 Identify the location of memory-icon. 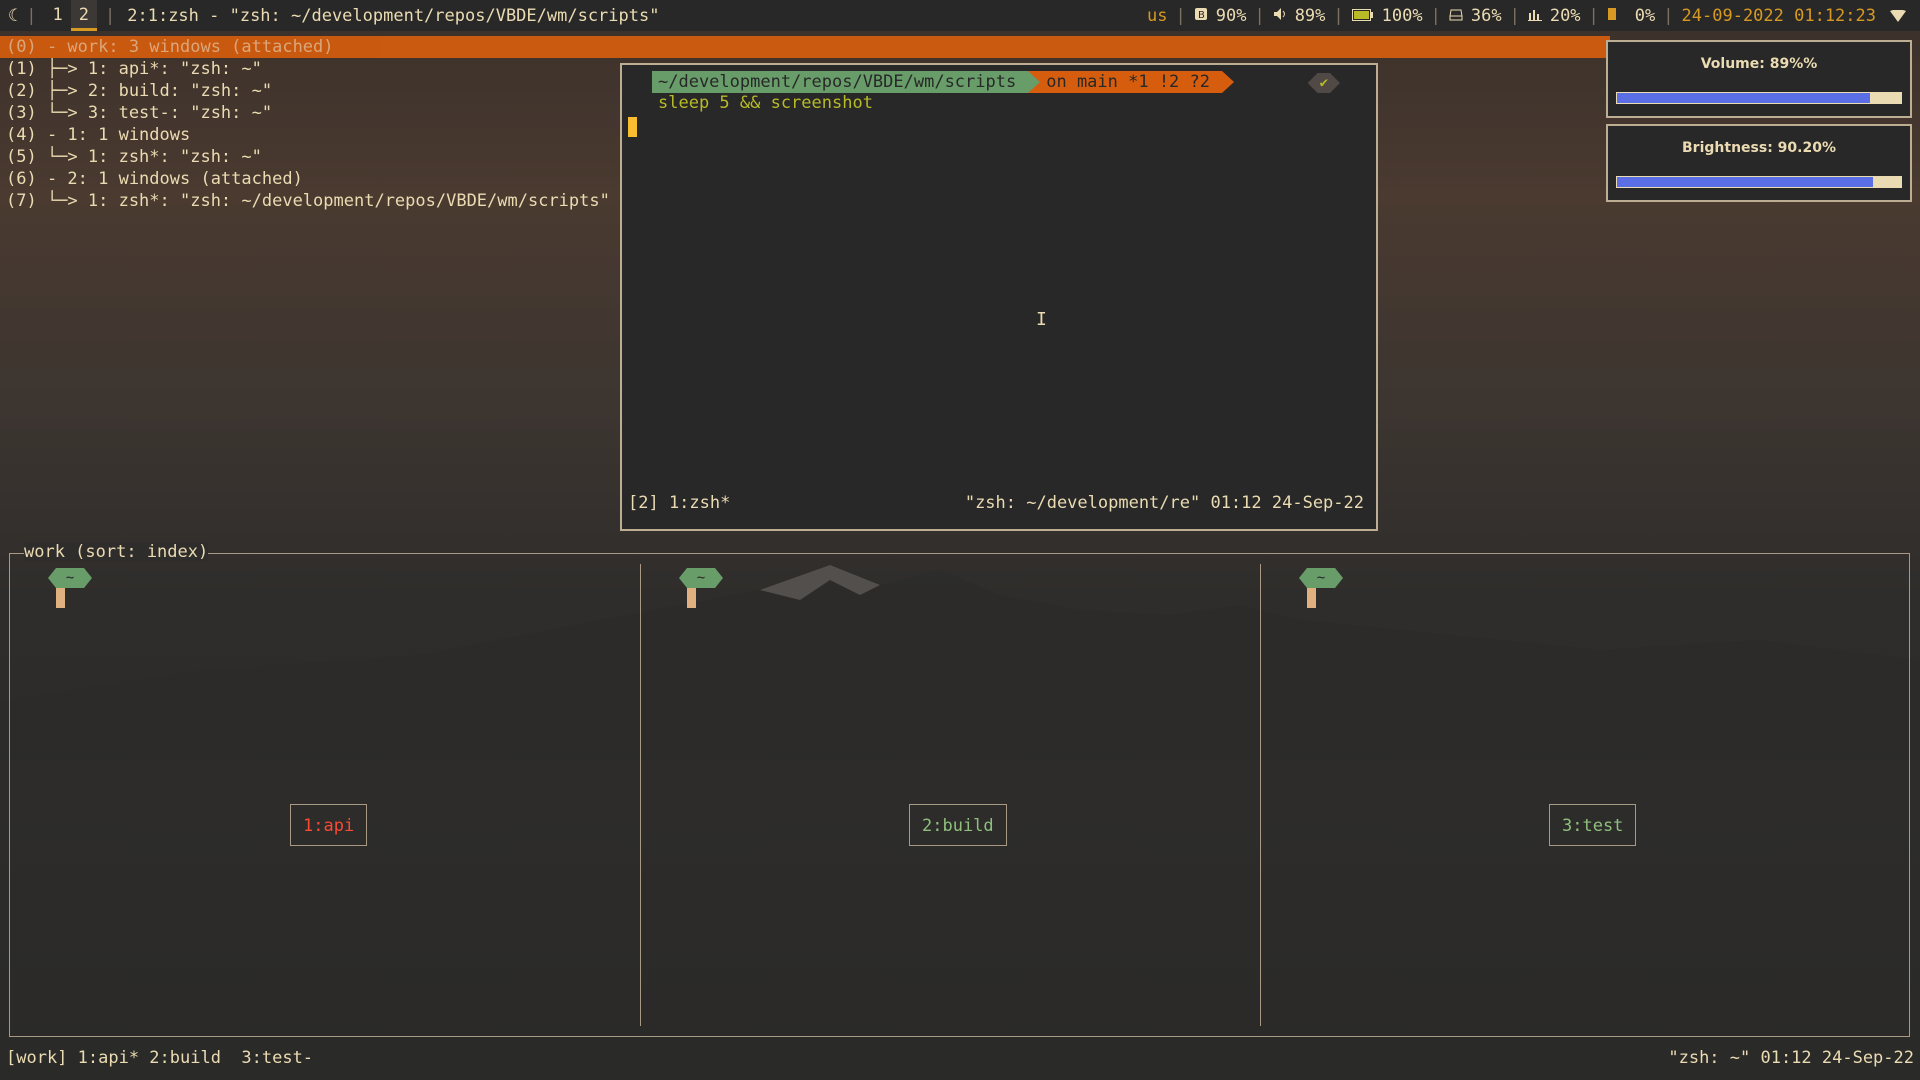
(1612, 16).